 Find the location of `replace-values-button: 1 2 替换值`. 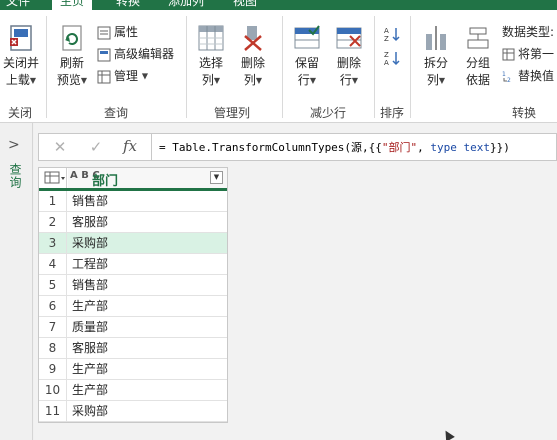

replace-values-button: 1 2 替换值 is located at coordinates (528, 76).